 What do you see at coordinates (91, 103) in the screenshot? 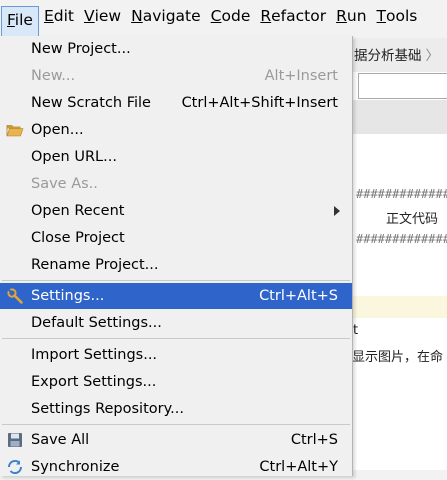
I see `menu-item-label: New Scratch File` at bounding box center [91, 103].